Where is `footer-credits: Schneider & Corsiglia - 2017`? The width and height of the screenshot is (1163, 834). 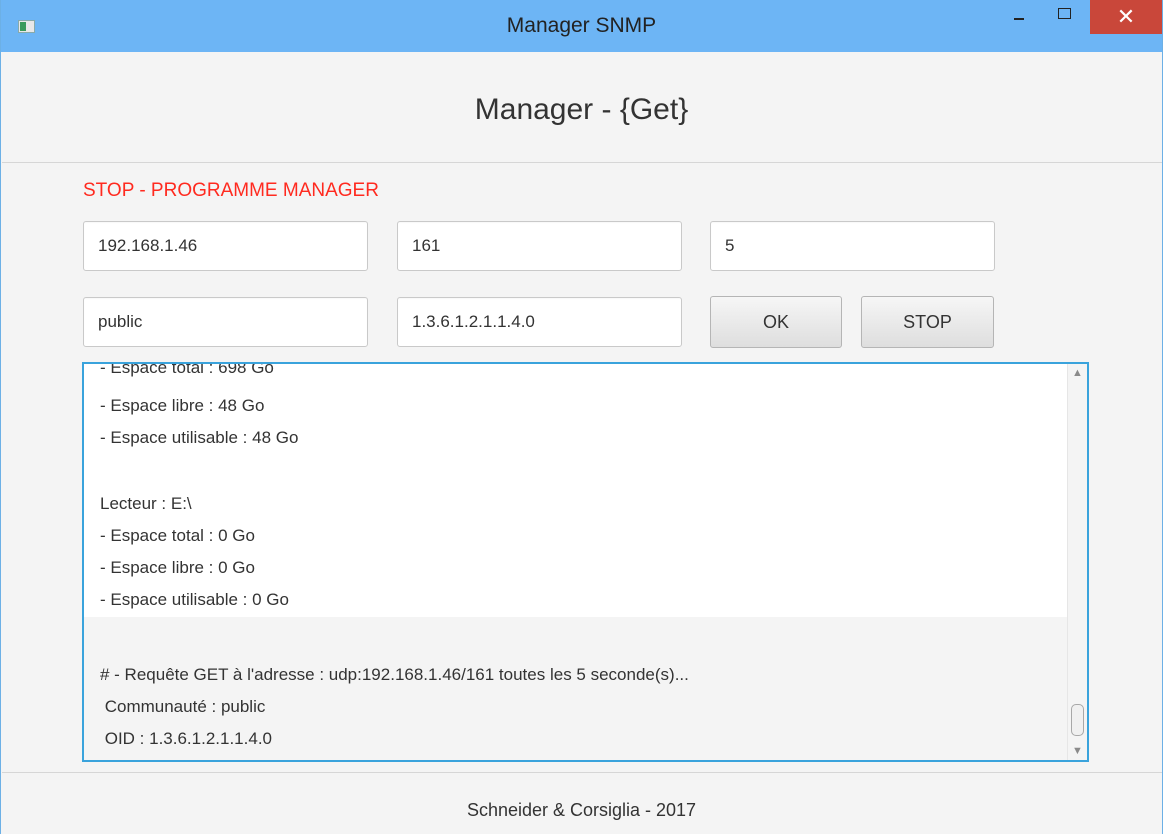
footer-credits: Schneider & Corsiglia - 2017 is located at coordinates (581, 810).